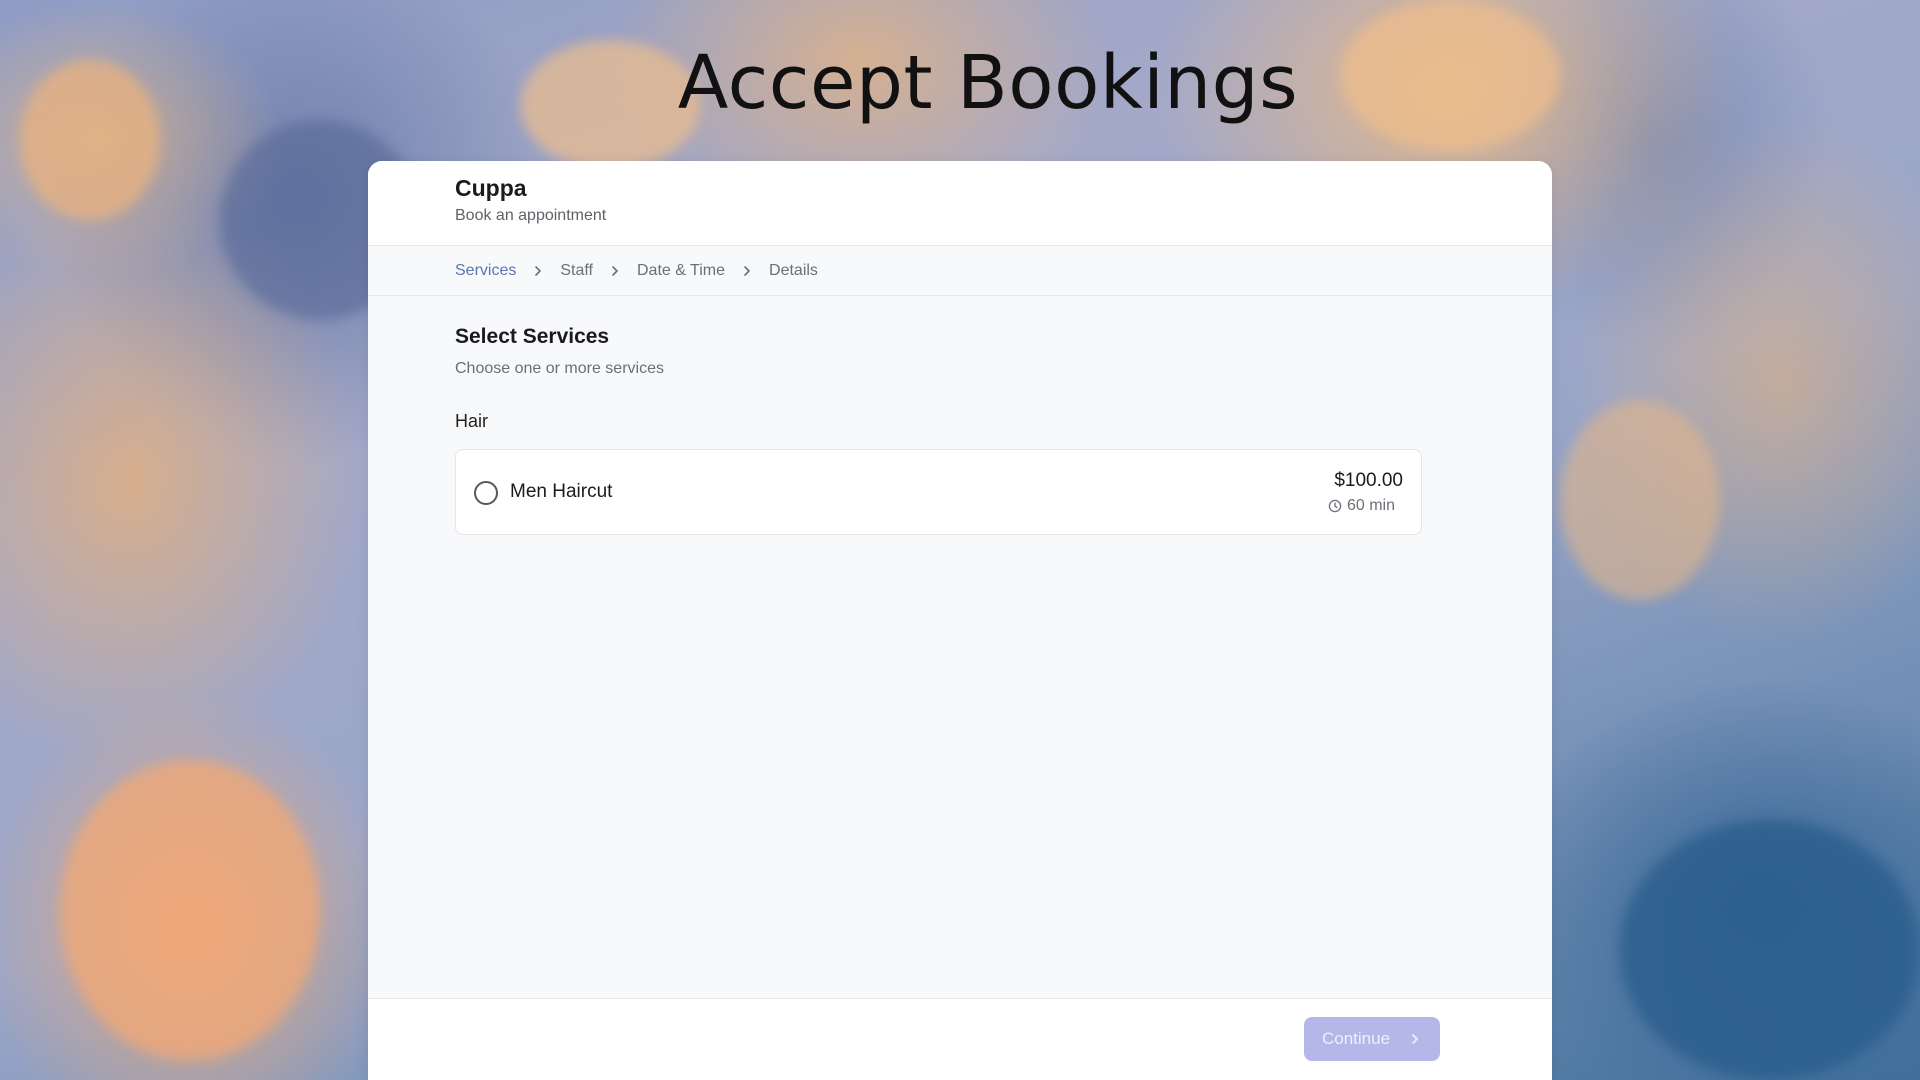 Image resolution: width=1920 pixels, height=1080 pixels. What do you see at coordinates (938, 492) in the screenshot?
I see `service-option-men-haircut: Men Haircut $100.00 60 min` at bounding box center [938, 492].